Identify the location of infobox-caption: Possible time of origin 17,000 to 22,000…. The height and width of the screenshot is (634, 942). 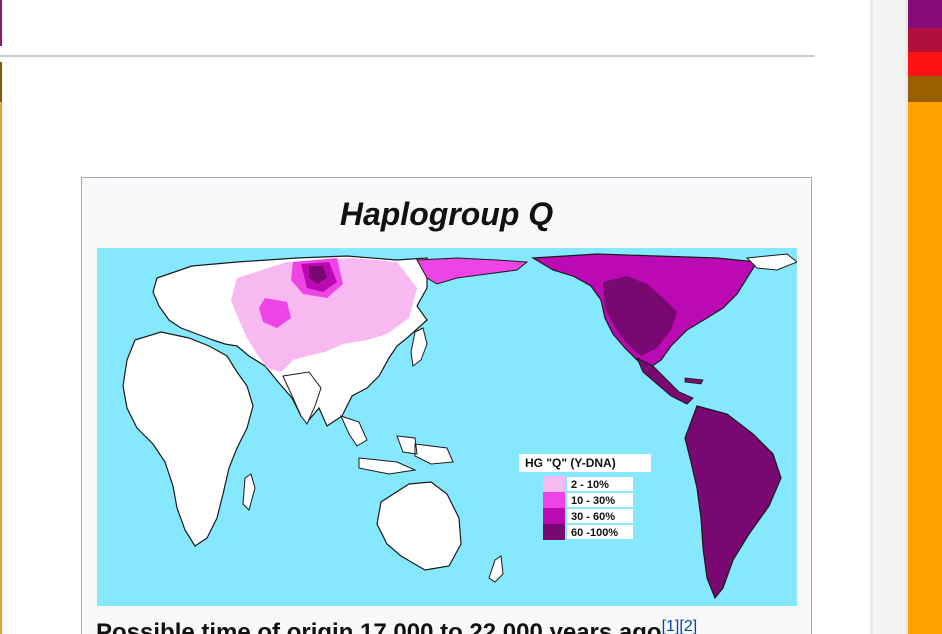
(396, 626).